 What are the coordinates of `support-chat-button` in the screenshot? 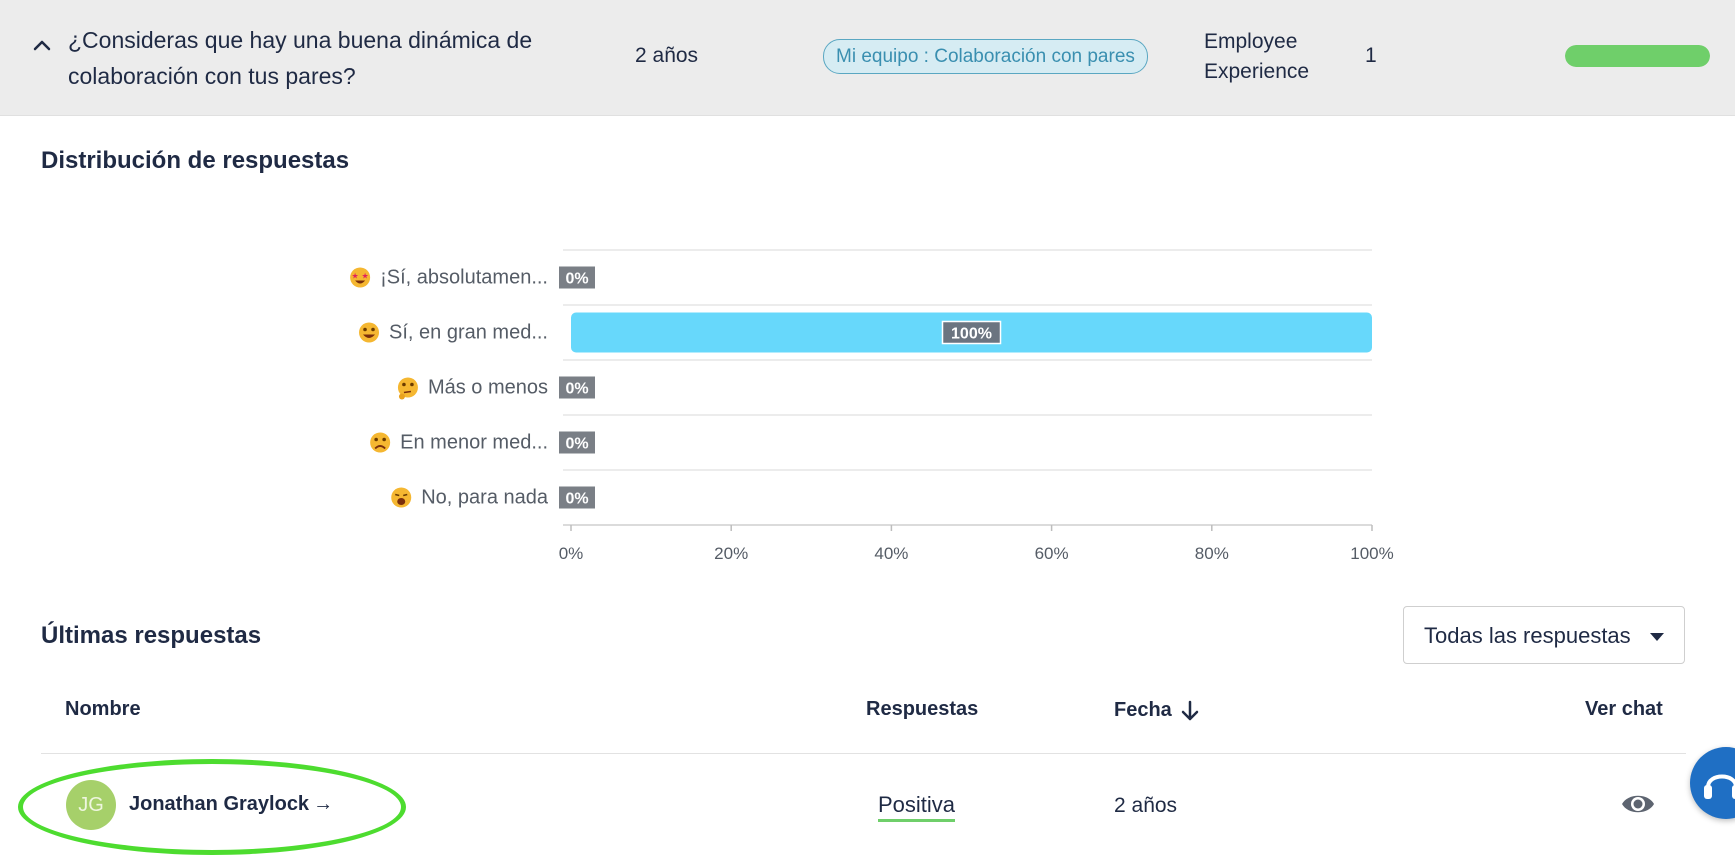 It's located at (1712, 783).